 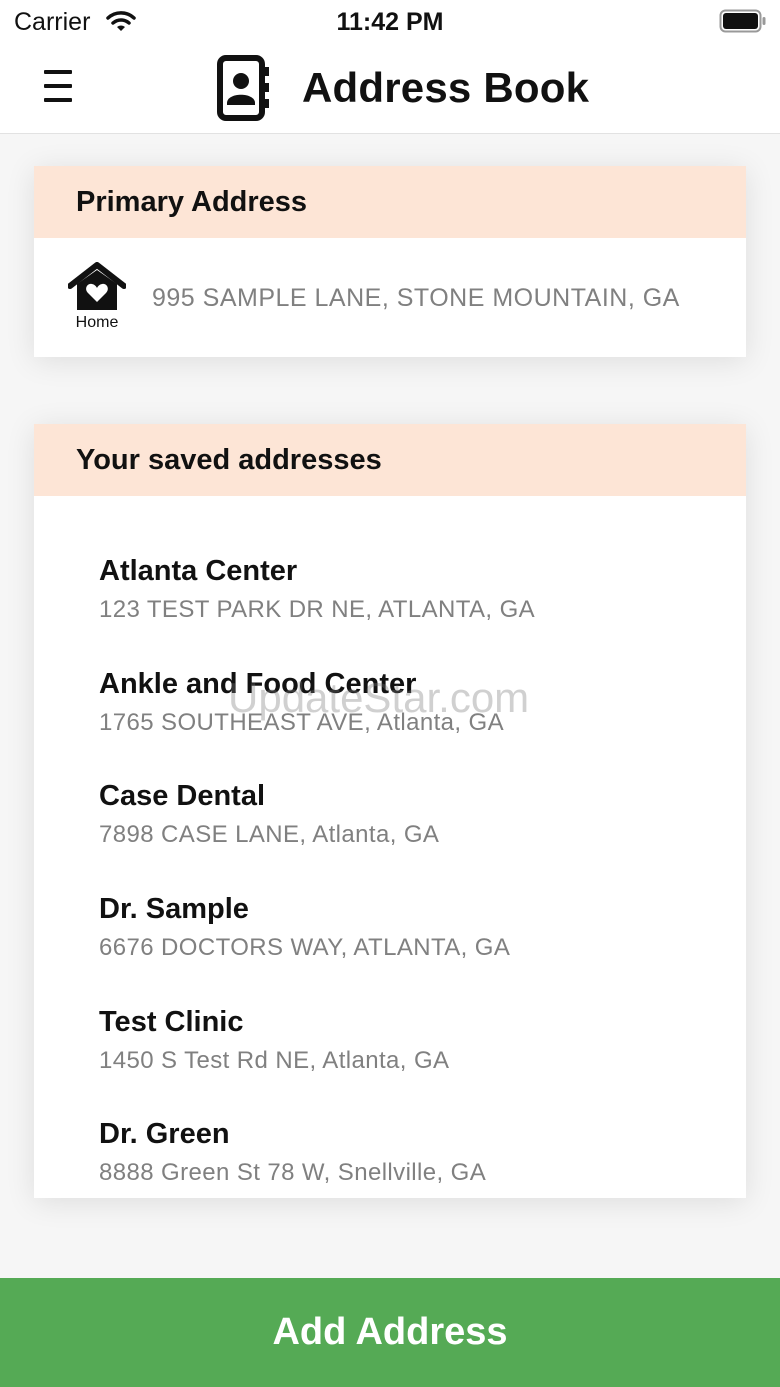 What do you see at coordinates (171, 1021) in the screenshot?
I see `saved-address-name: Test Clinic` at bounding box center [171, 1021].